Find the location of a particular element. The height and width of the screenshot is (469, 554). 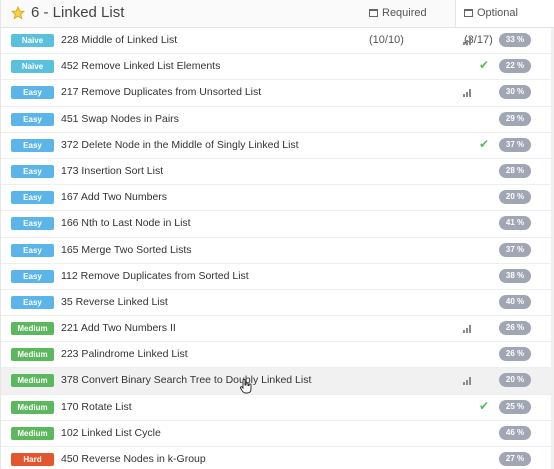

problem-row: Easy 166 Nth to Last Node in List 41 % is located at coordinates (277, 224).